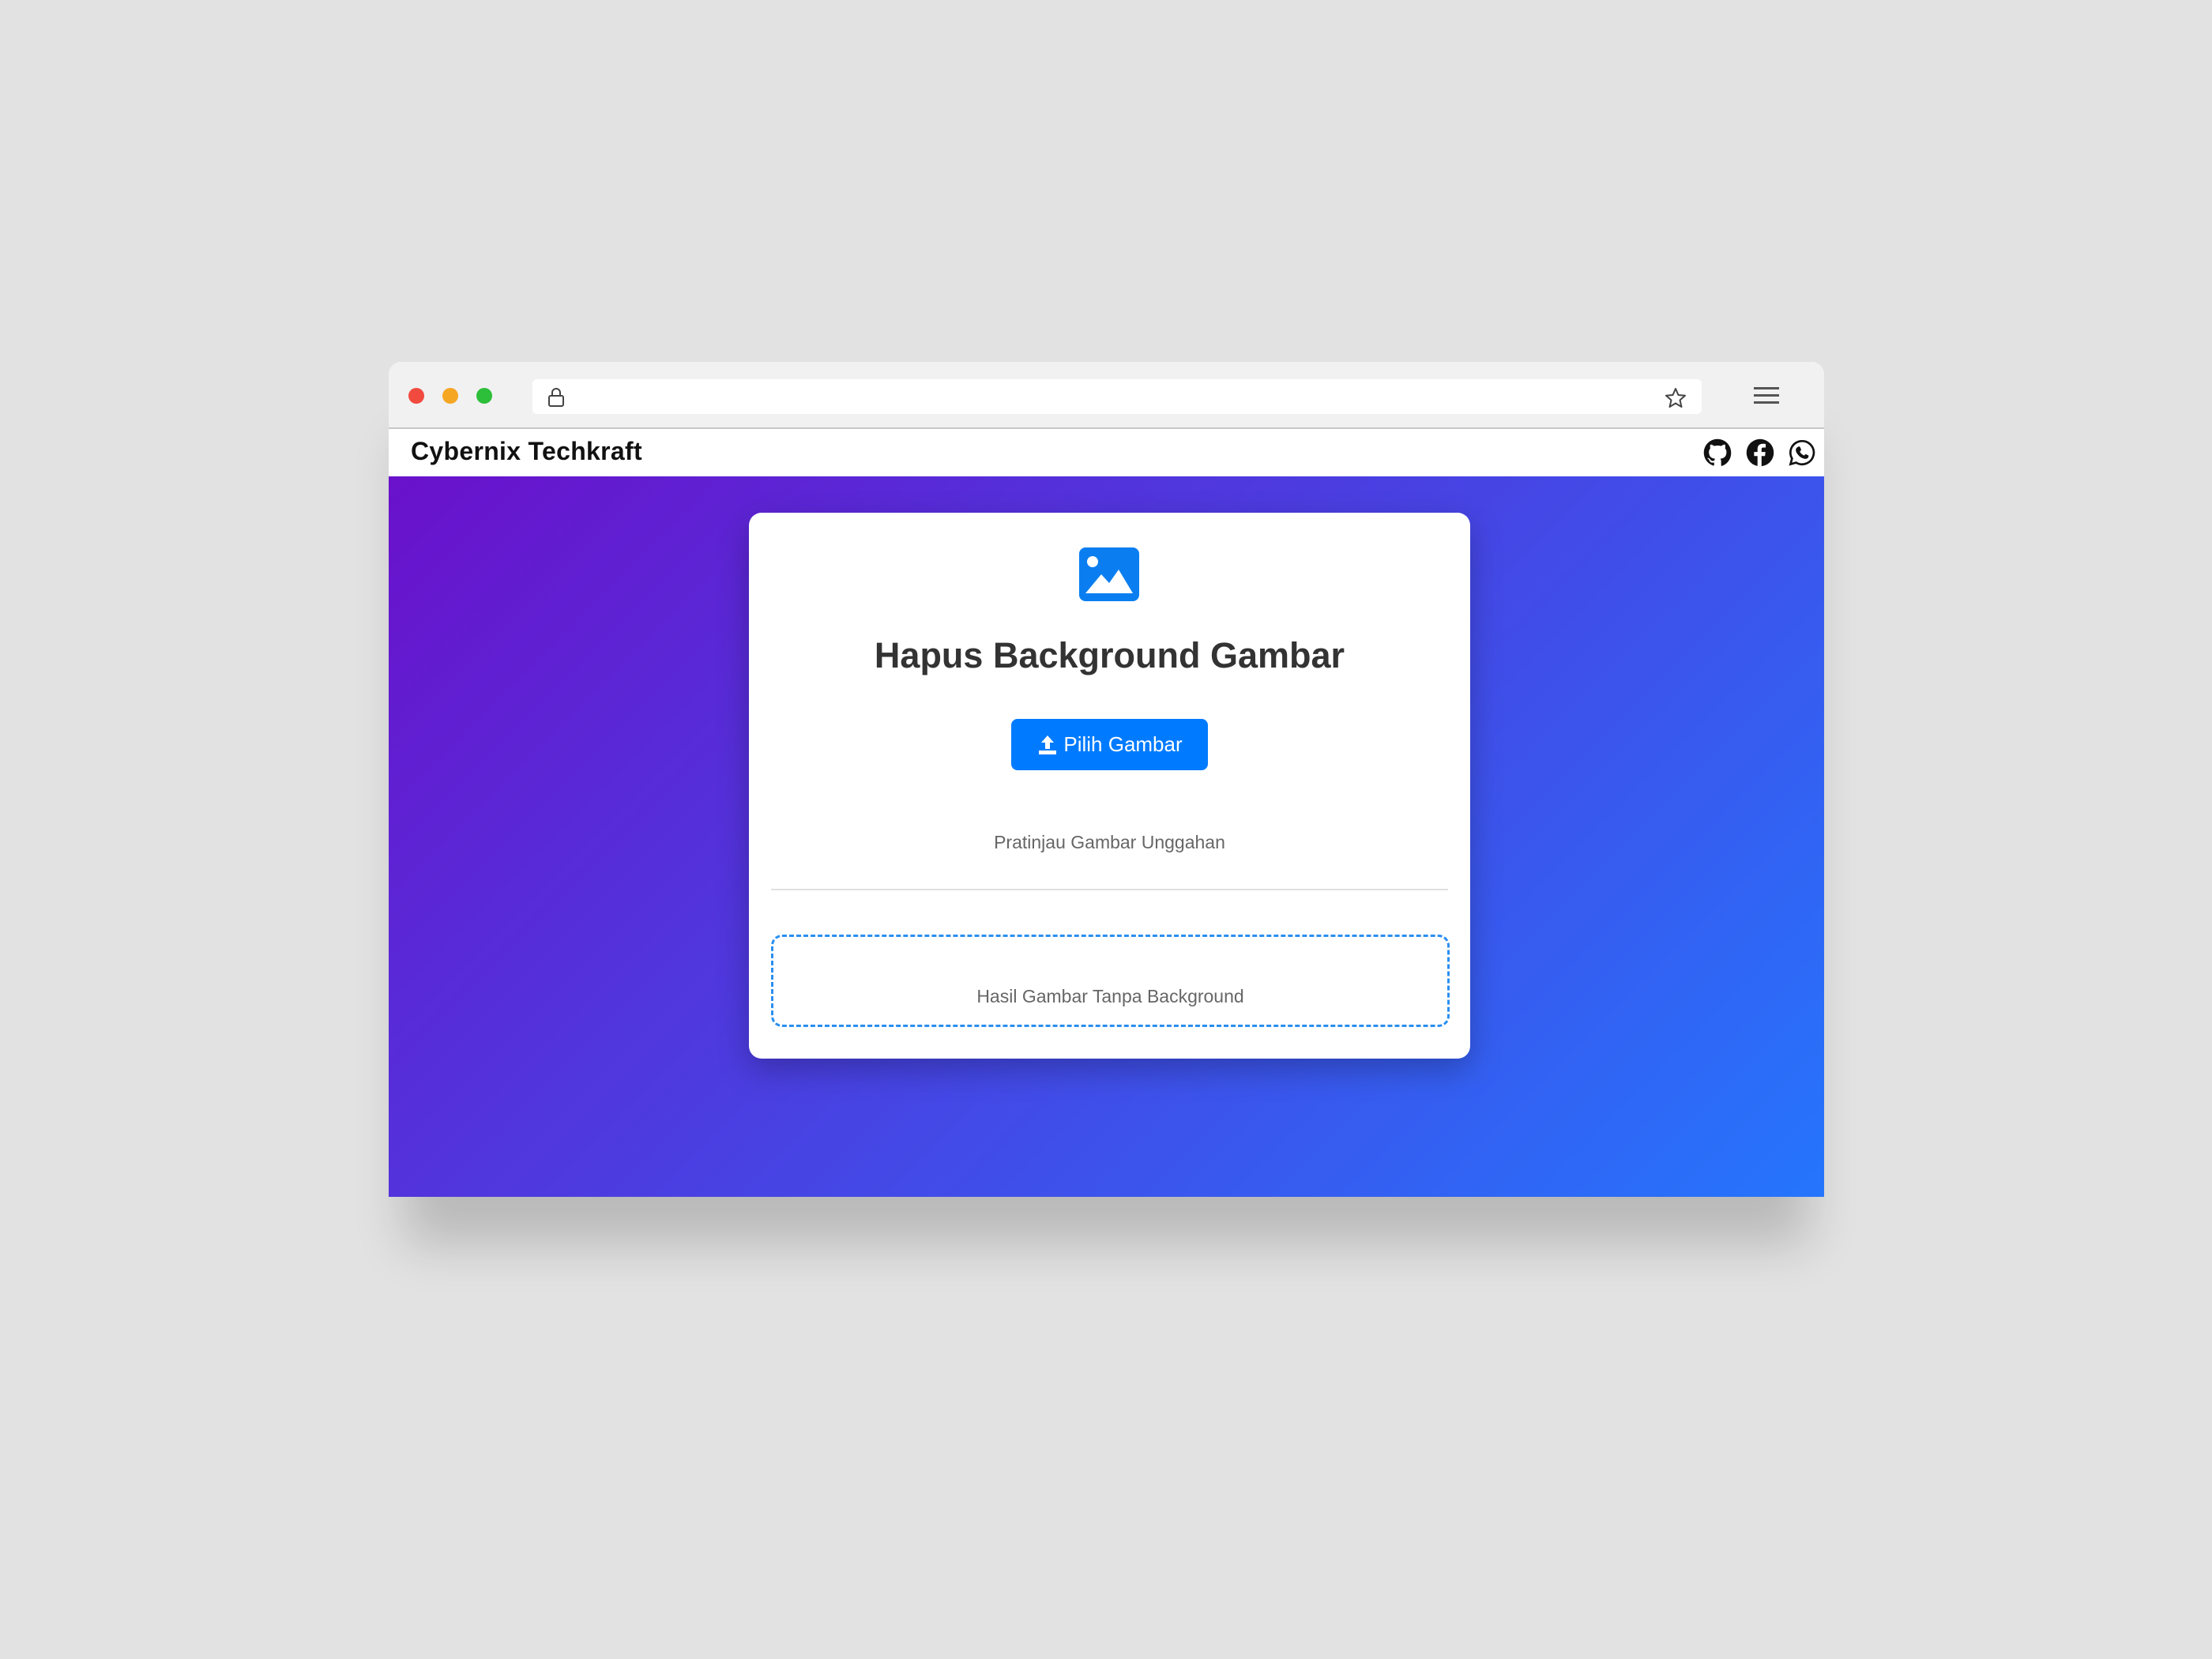  I want to click on choose-image-button: Pilih Gambar, so click(1110, 745).